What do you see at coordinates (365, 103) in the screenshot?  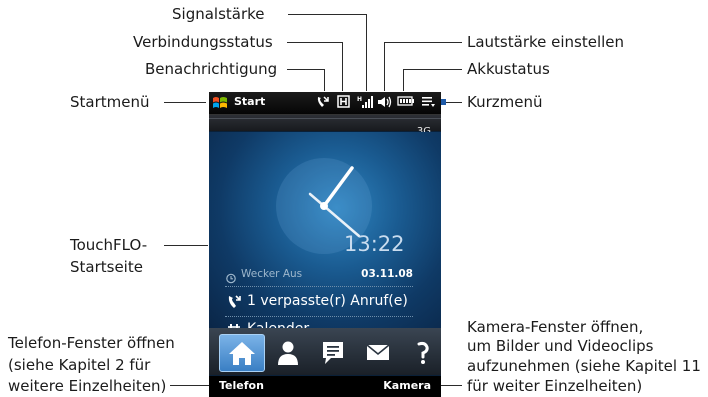 I see `signal-icon: H` at bounding box center [365, 103].